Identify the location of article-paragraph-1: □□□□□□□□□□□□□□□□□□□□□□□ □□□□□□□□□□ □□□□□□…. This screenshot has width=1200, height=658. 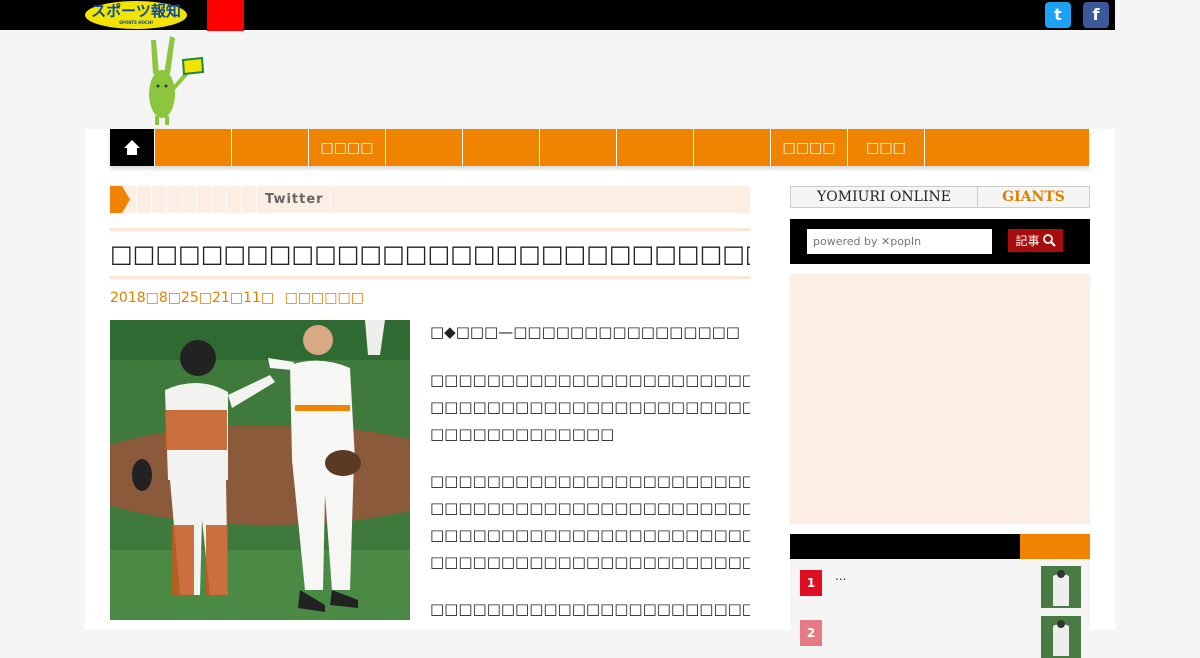
(590, 407).